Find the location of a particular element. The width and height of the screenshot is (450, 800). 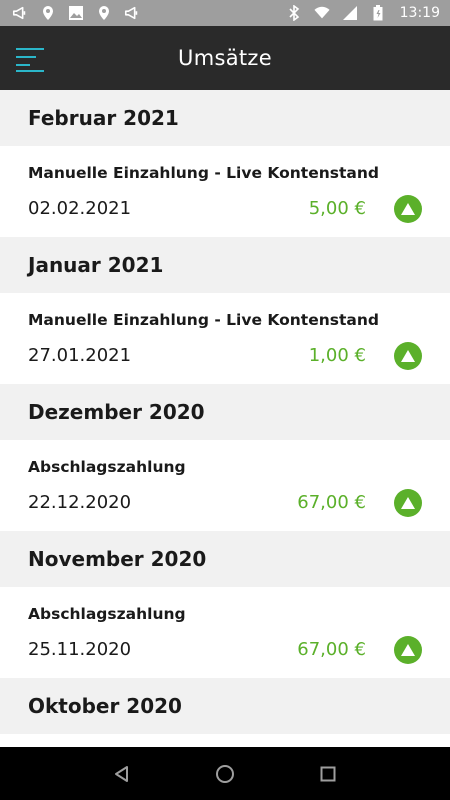

battery-icon is located at coordinates (378, 13).